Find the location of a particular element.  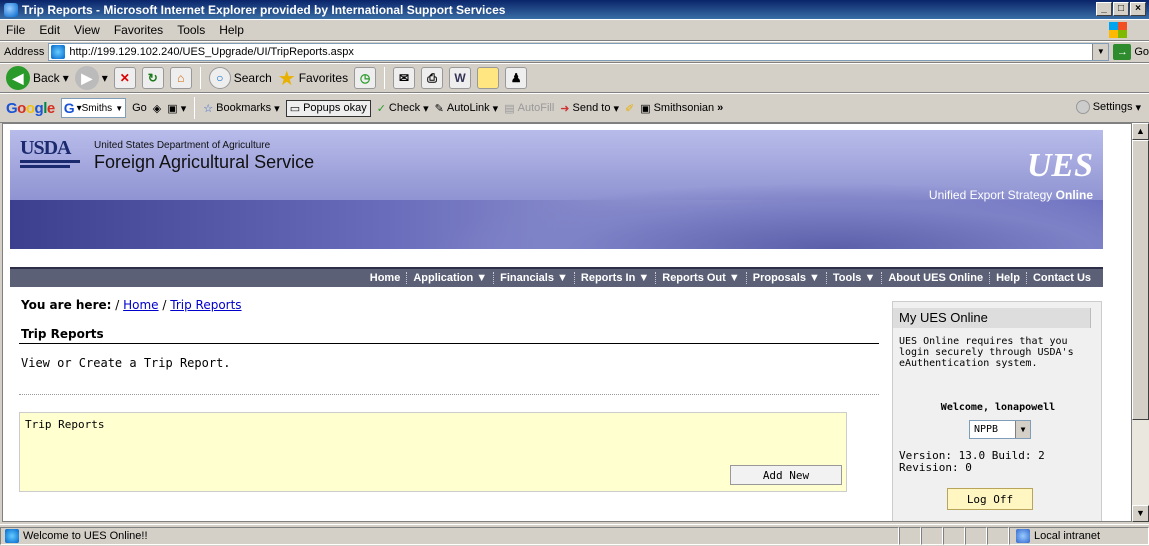

agency-name: Foreign Agricultural Service is located at coordinates (204, 162).